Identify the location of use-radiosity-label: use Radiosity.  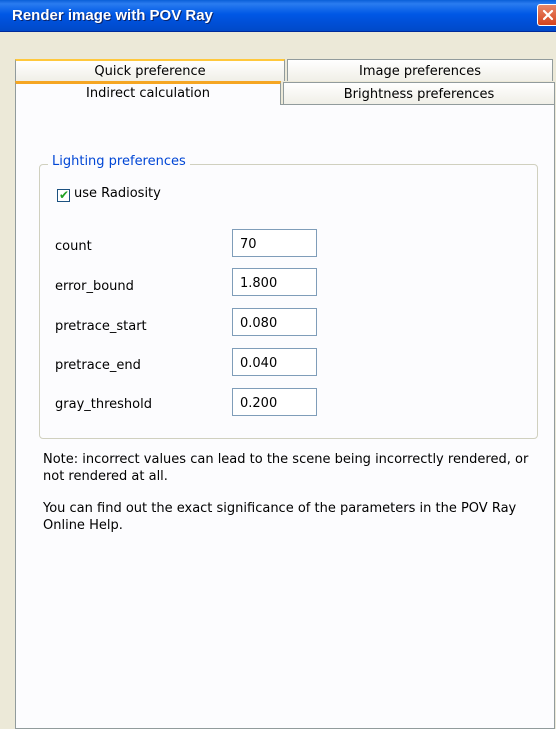
(117, 193).